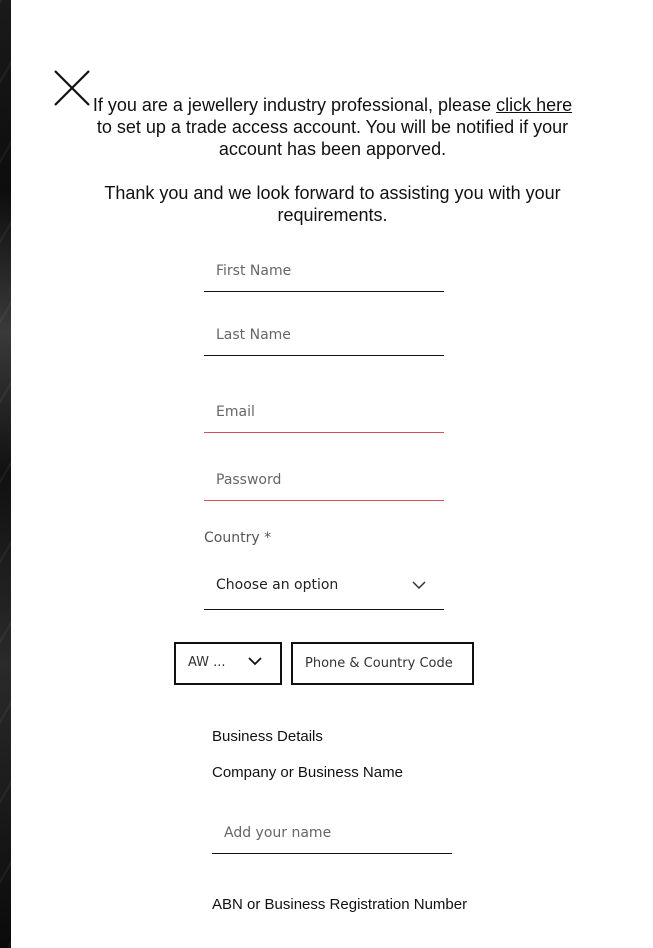 The height and width of the screenshot is (948, 653). Describe the element at coordinates (267, 736) in the screenshot. I see `business-details-heading: Business Details` at that location.